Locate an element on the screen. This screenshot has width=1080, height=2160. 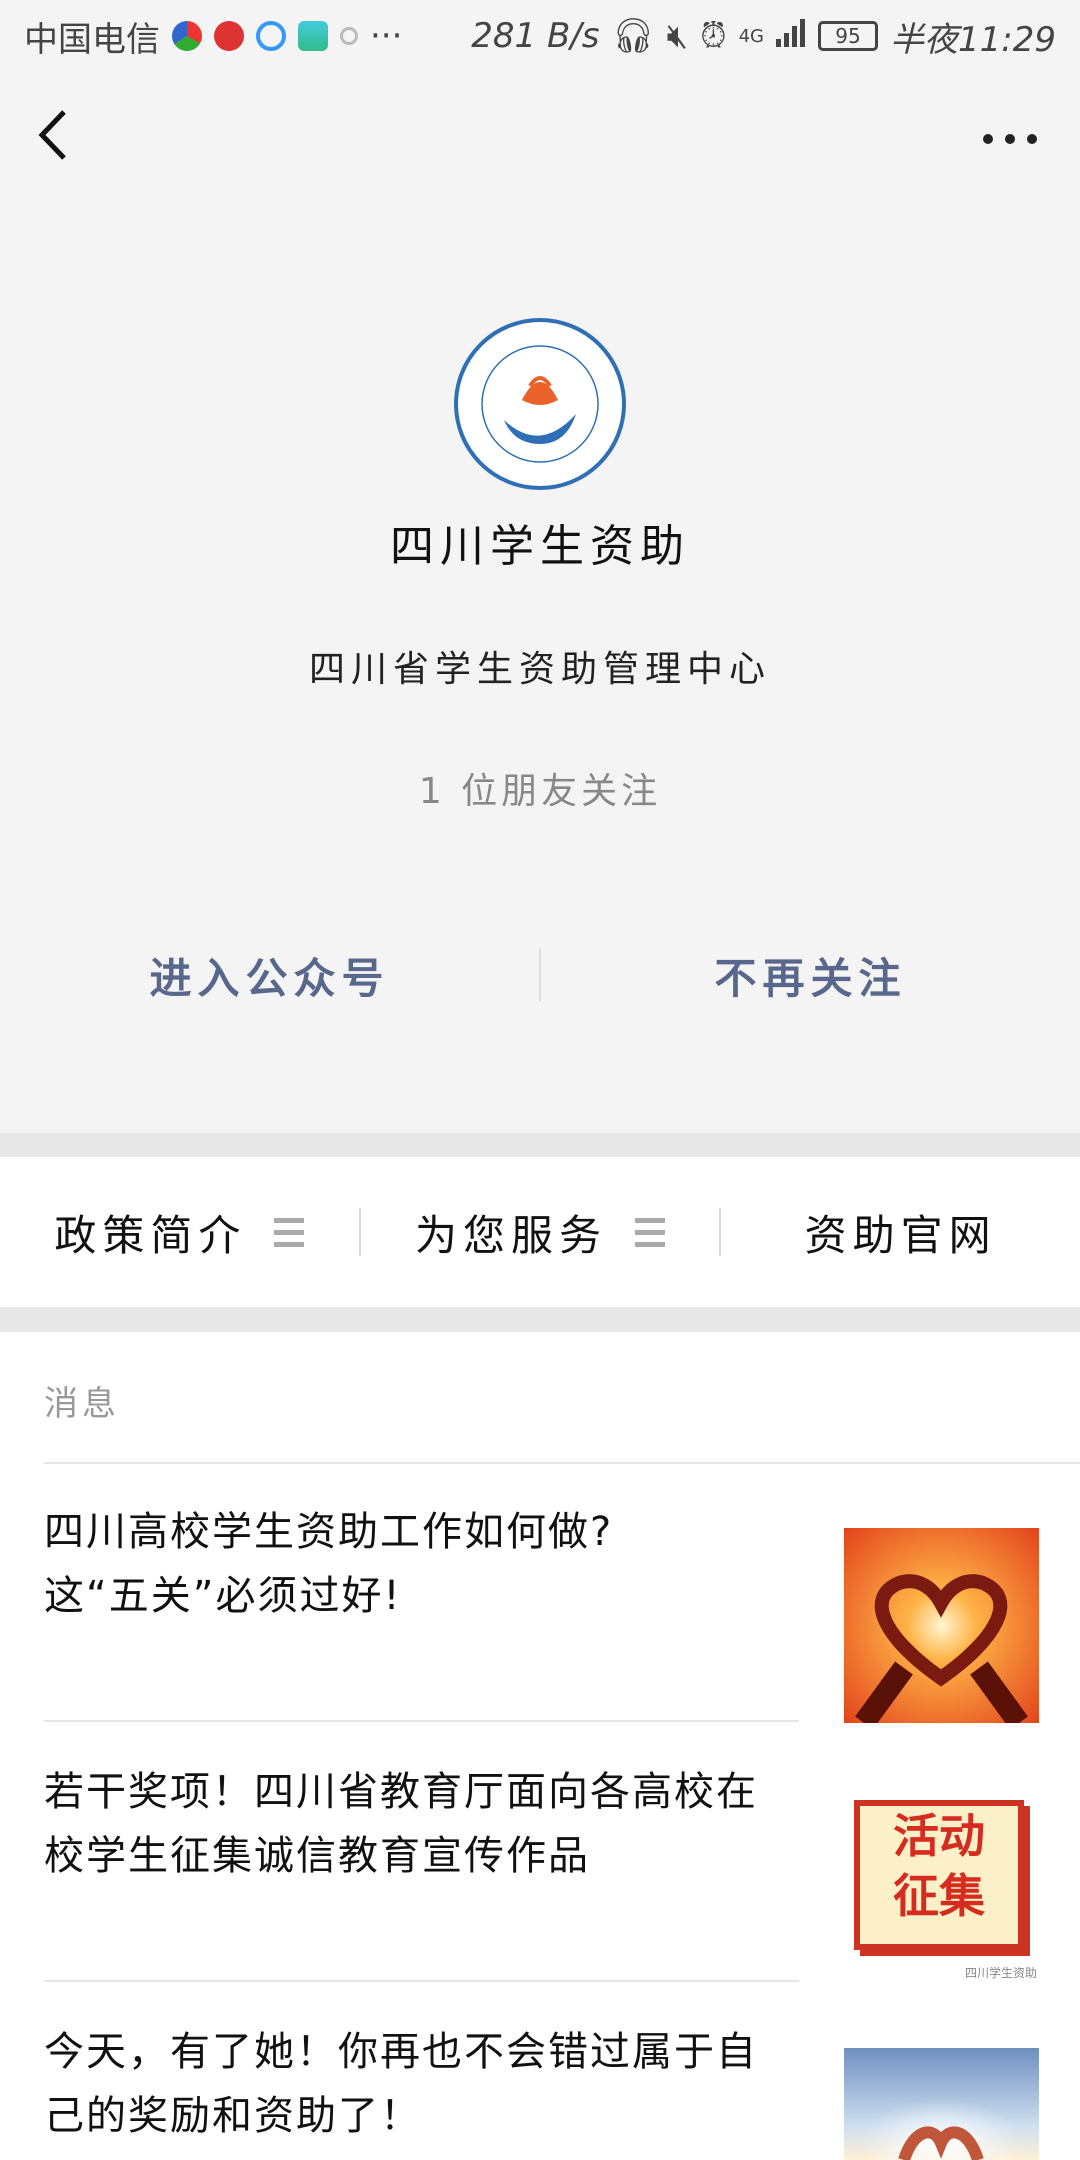
account-name: 四川学生资助 is located at coordinates (540, 546).